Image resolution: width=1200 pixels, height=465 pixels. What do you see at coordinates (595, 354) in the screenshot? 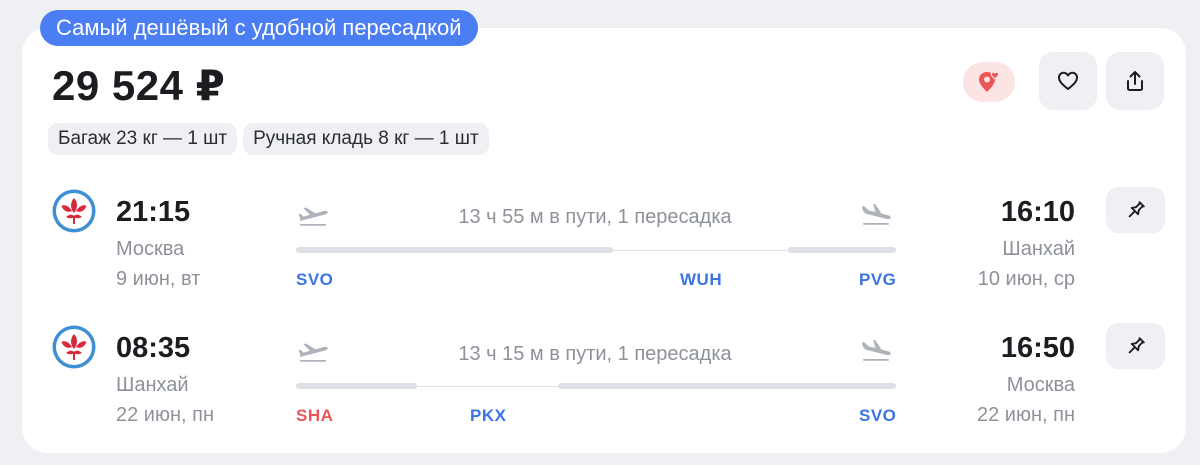
I see `flight-duration: 13 ч 15 м в пути, 1 пересадка` at bounding box center [595, 354].